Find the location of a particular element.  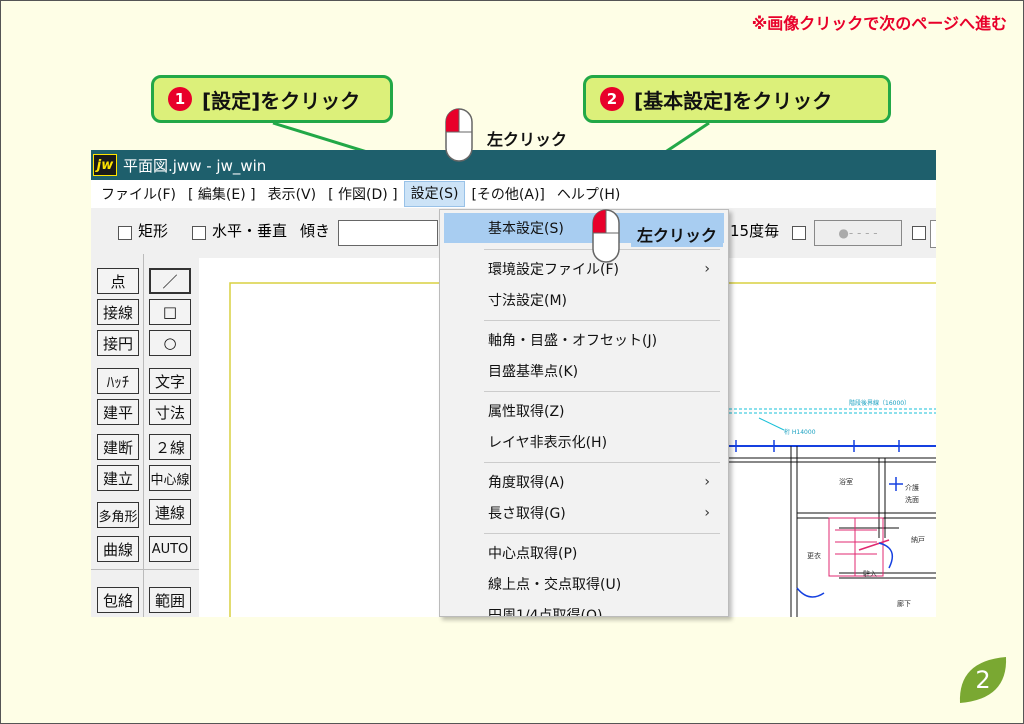

leader-line is located at coordinates (771, 424).